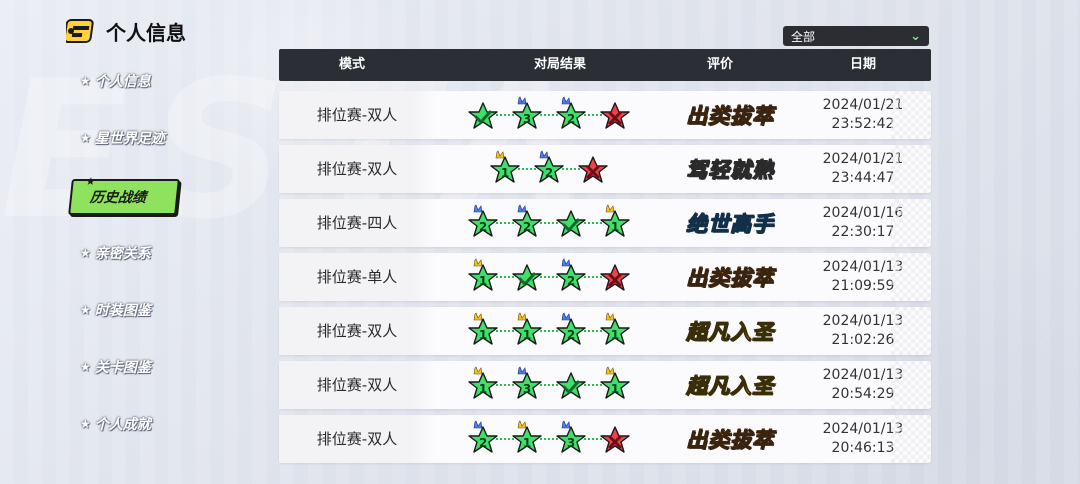  What do you see at coordinates (730, 224) in the screenshot?
I see `row-rating: 绝世高手` at bounding box center [730, 224].